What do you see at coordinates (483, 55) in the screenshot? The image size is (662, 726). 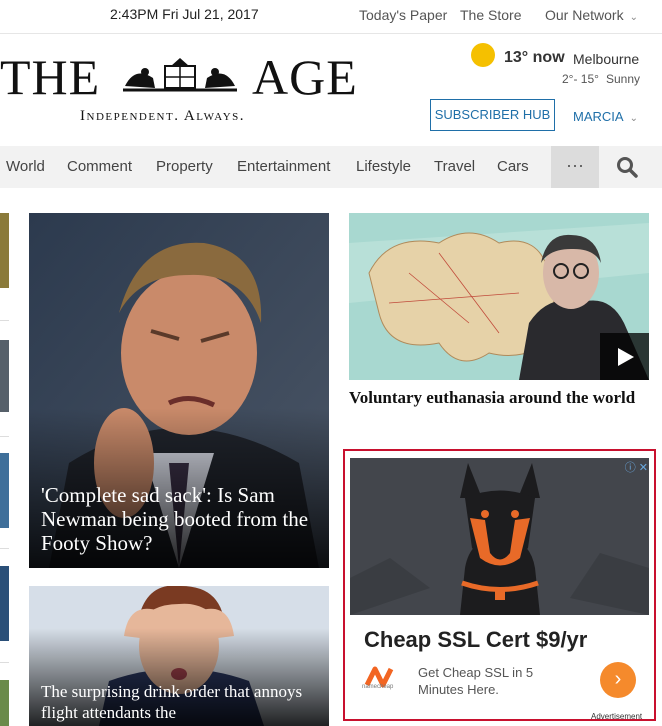 I see `sun-icon` at bounding box center [483, 55].